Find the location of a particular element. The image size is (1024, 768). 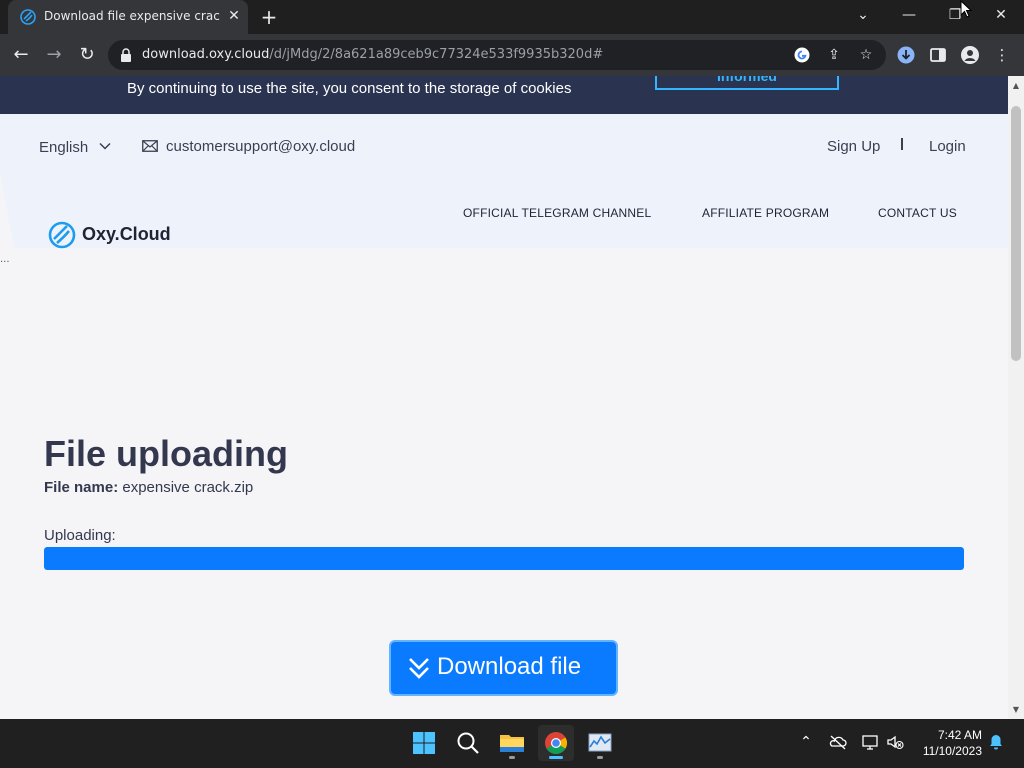

download-file-label: Download file is located at coordinates (509, 666).